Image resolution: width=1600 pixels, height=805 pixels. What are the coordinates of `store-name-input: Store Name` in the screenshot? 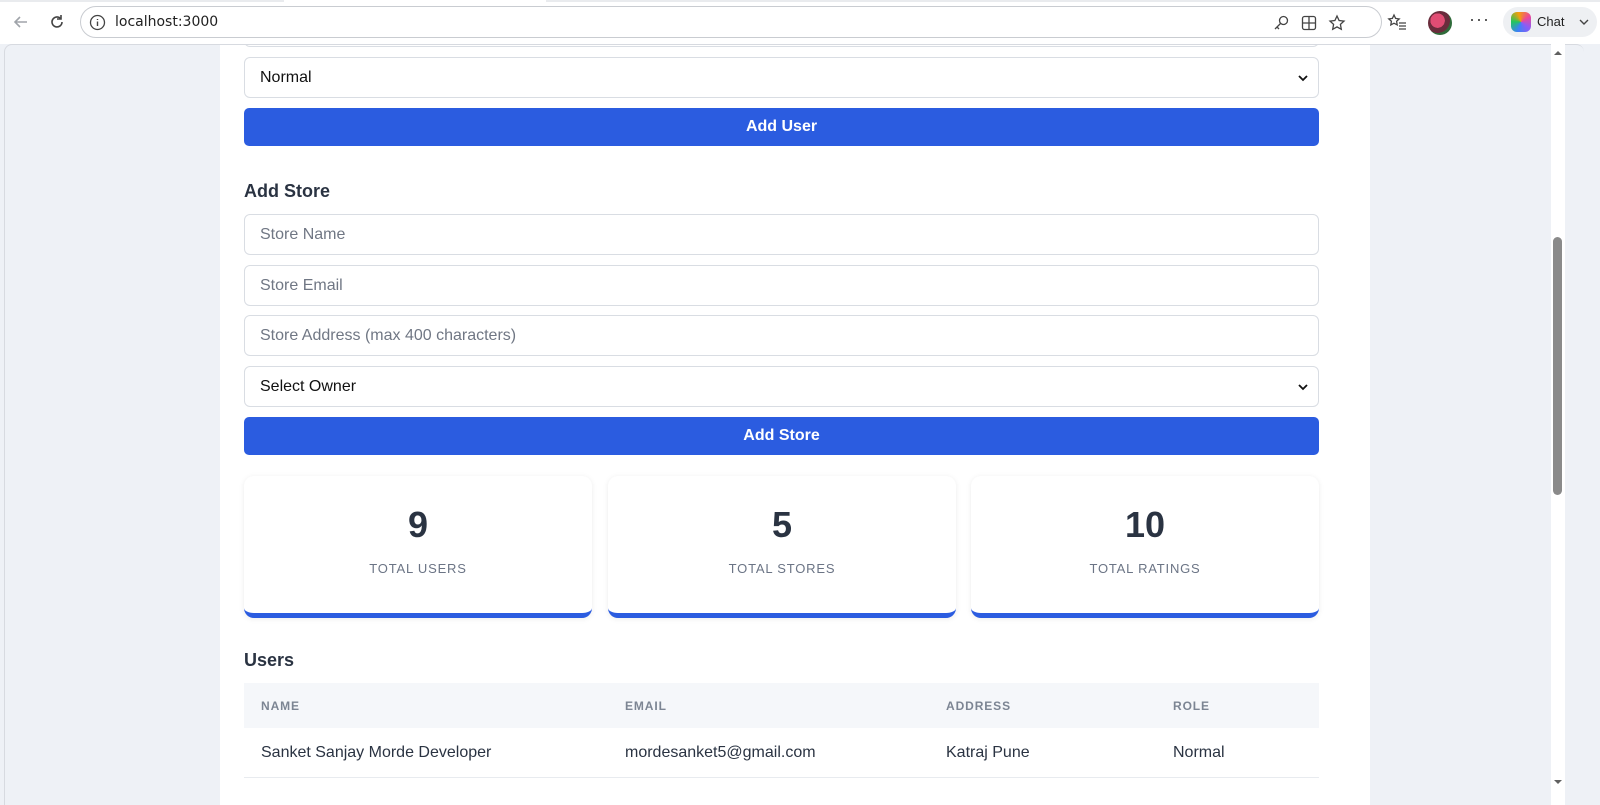 It's located at (781, 234).